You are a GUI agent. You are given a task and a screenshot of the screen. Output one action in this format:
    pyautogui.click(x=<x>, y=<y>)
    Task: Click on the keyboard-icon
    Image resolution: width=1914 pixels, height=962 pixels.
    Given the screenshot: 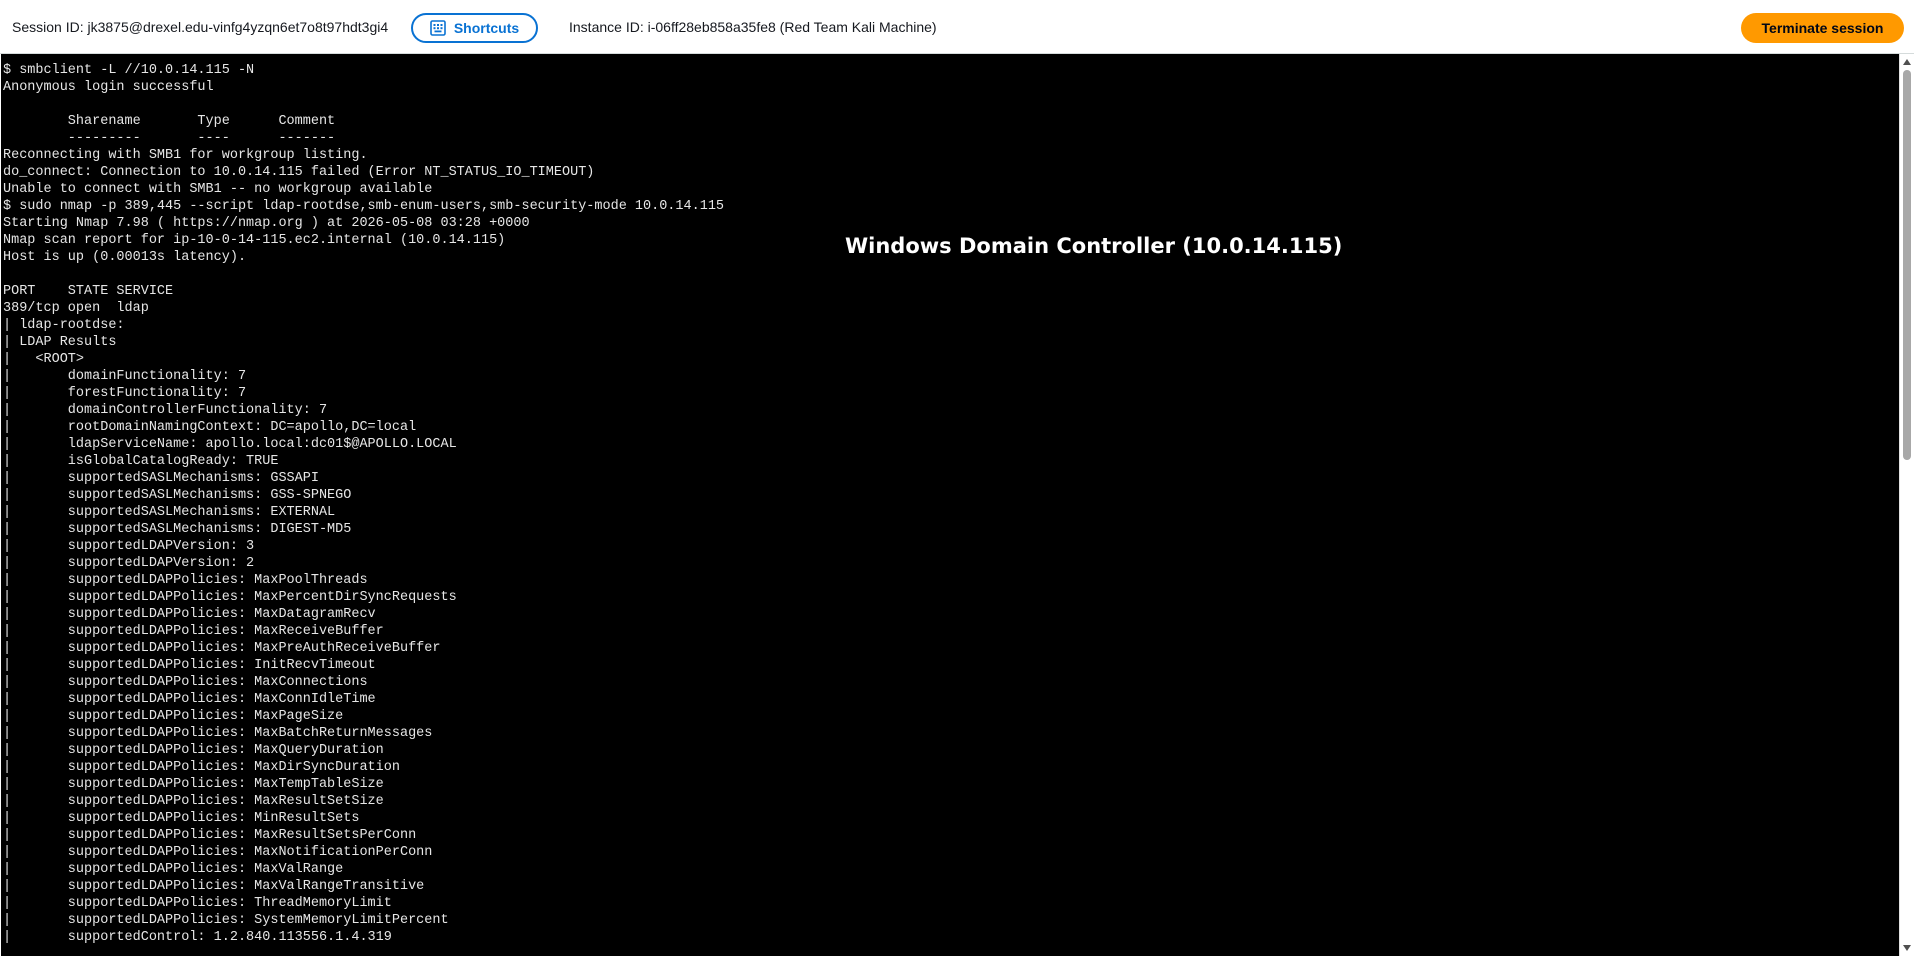 What is the action you would take?
    pyautogui.click(x=438, y=28)
    